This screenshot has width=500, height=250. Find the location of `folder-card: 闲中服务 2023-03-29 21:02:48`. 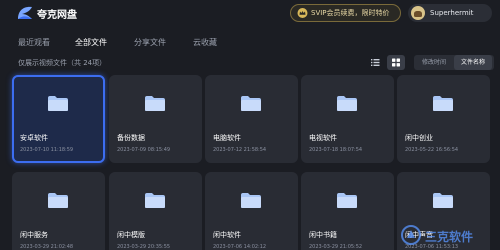

folder-card: 闲中服务 2023-03-29 21:02:48 is located at coordinates (58, 211).